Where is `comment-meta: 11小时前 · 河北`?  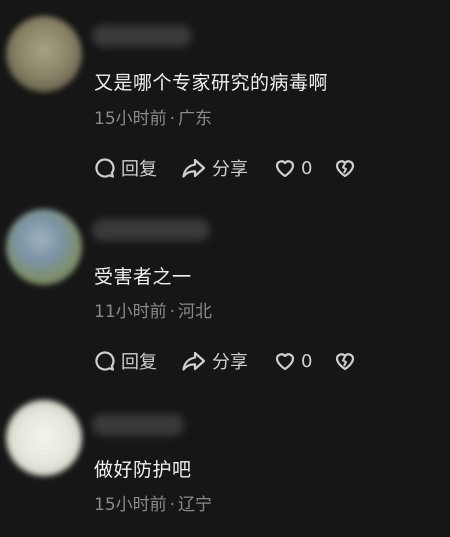
comment-meta: 11小时前 · 河北 is located at coordinates (153, 309).